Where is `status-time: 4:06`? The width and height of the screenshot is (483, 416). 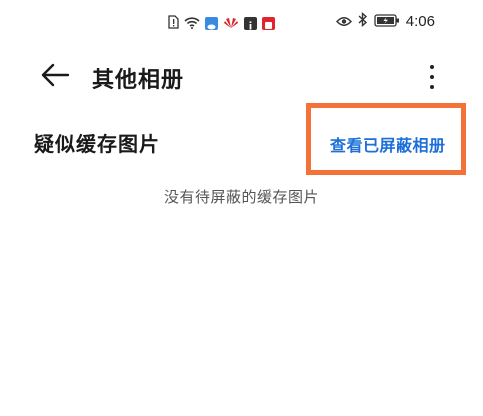 status-time: 4:06 is located at coordinates (420, 21).